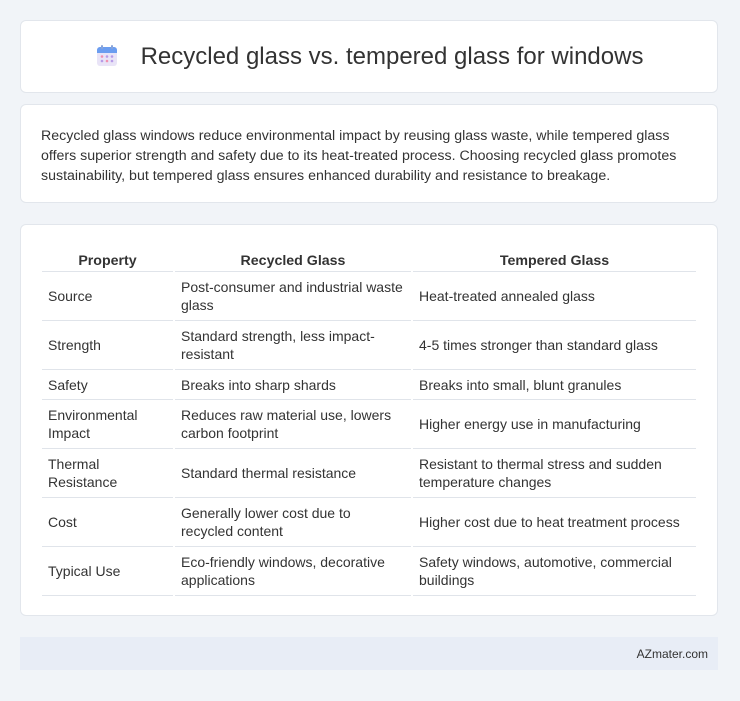 The width and height of the screenshot is (740, 701). Describe the element at coordinates (369, 653) in the screenshot. I see `footer-bar: AZmater.com` at that location.